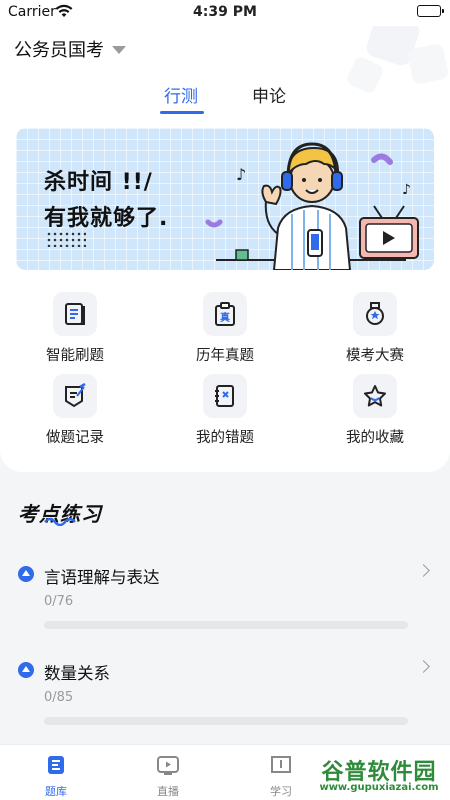 This screenshot has height=800, width=450. Describe the element at coordinates (182, 112) in the screenshot. I see `active-tab-indicator` at that location.